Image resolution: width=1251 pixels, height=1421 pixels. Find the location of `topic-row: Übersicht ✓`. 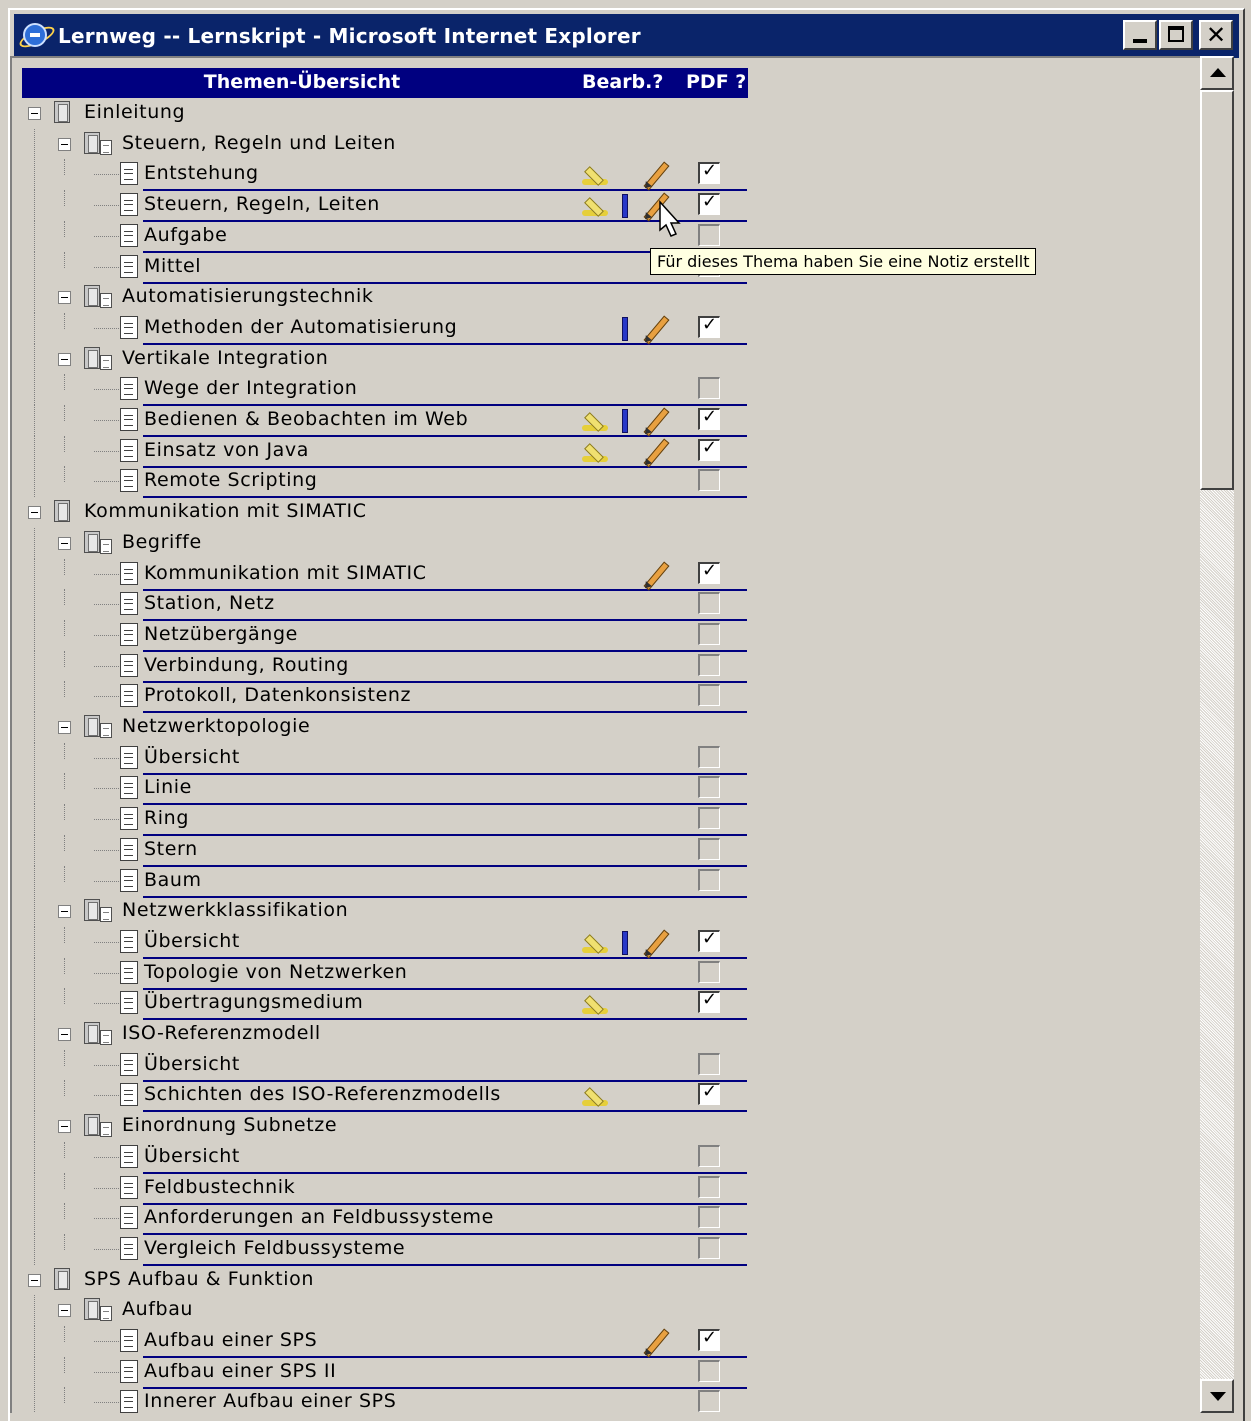

topic-row: Übersicht ✓ is located at coordinates (392, 942).